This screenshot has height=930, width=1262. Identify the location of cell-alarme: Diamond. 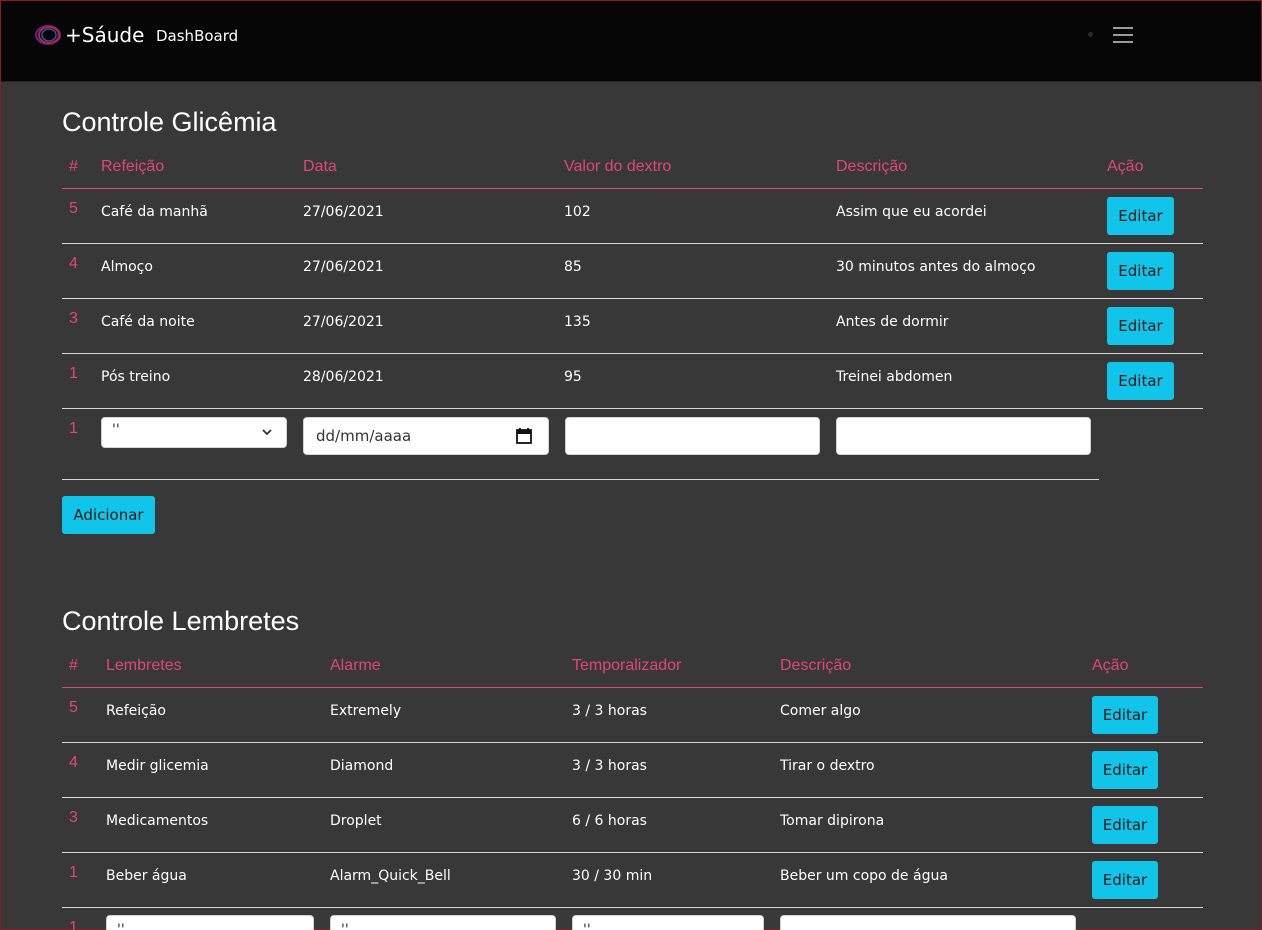
(362, 766).